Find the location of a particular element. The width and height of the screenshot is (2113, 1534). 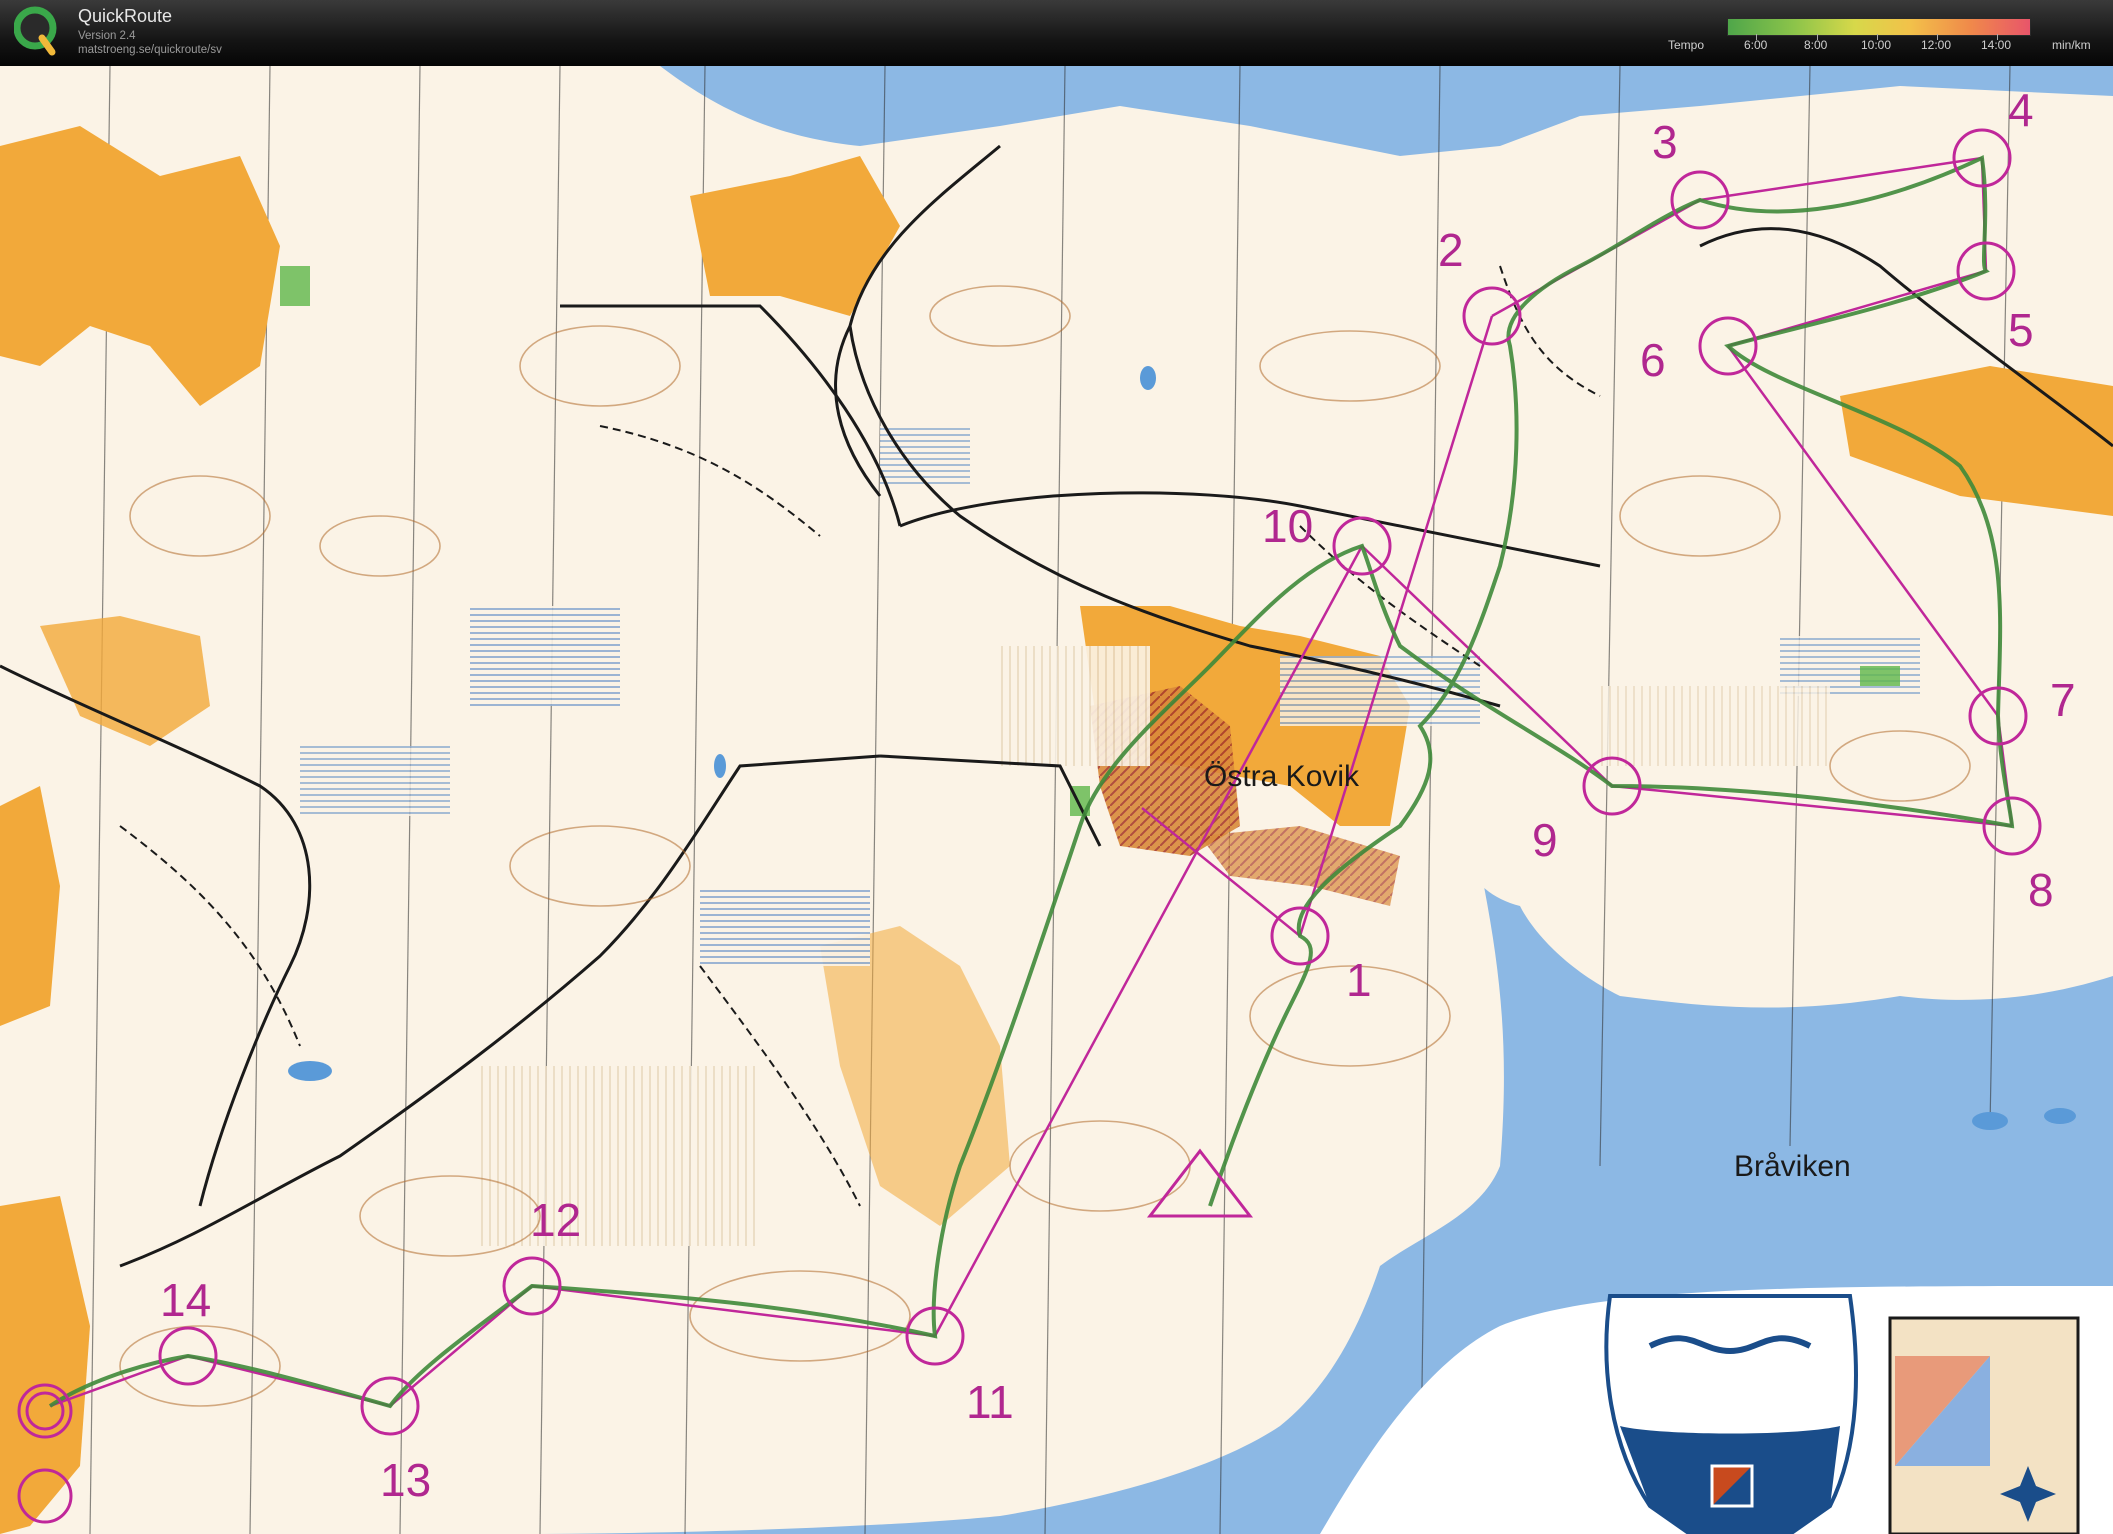

tempo-color-scale is located at coordinates (1879, 27).